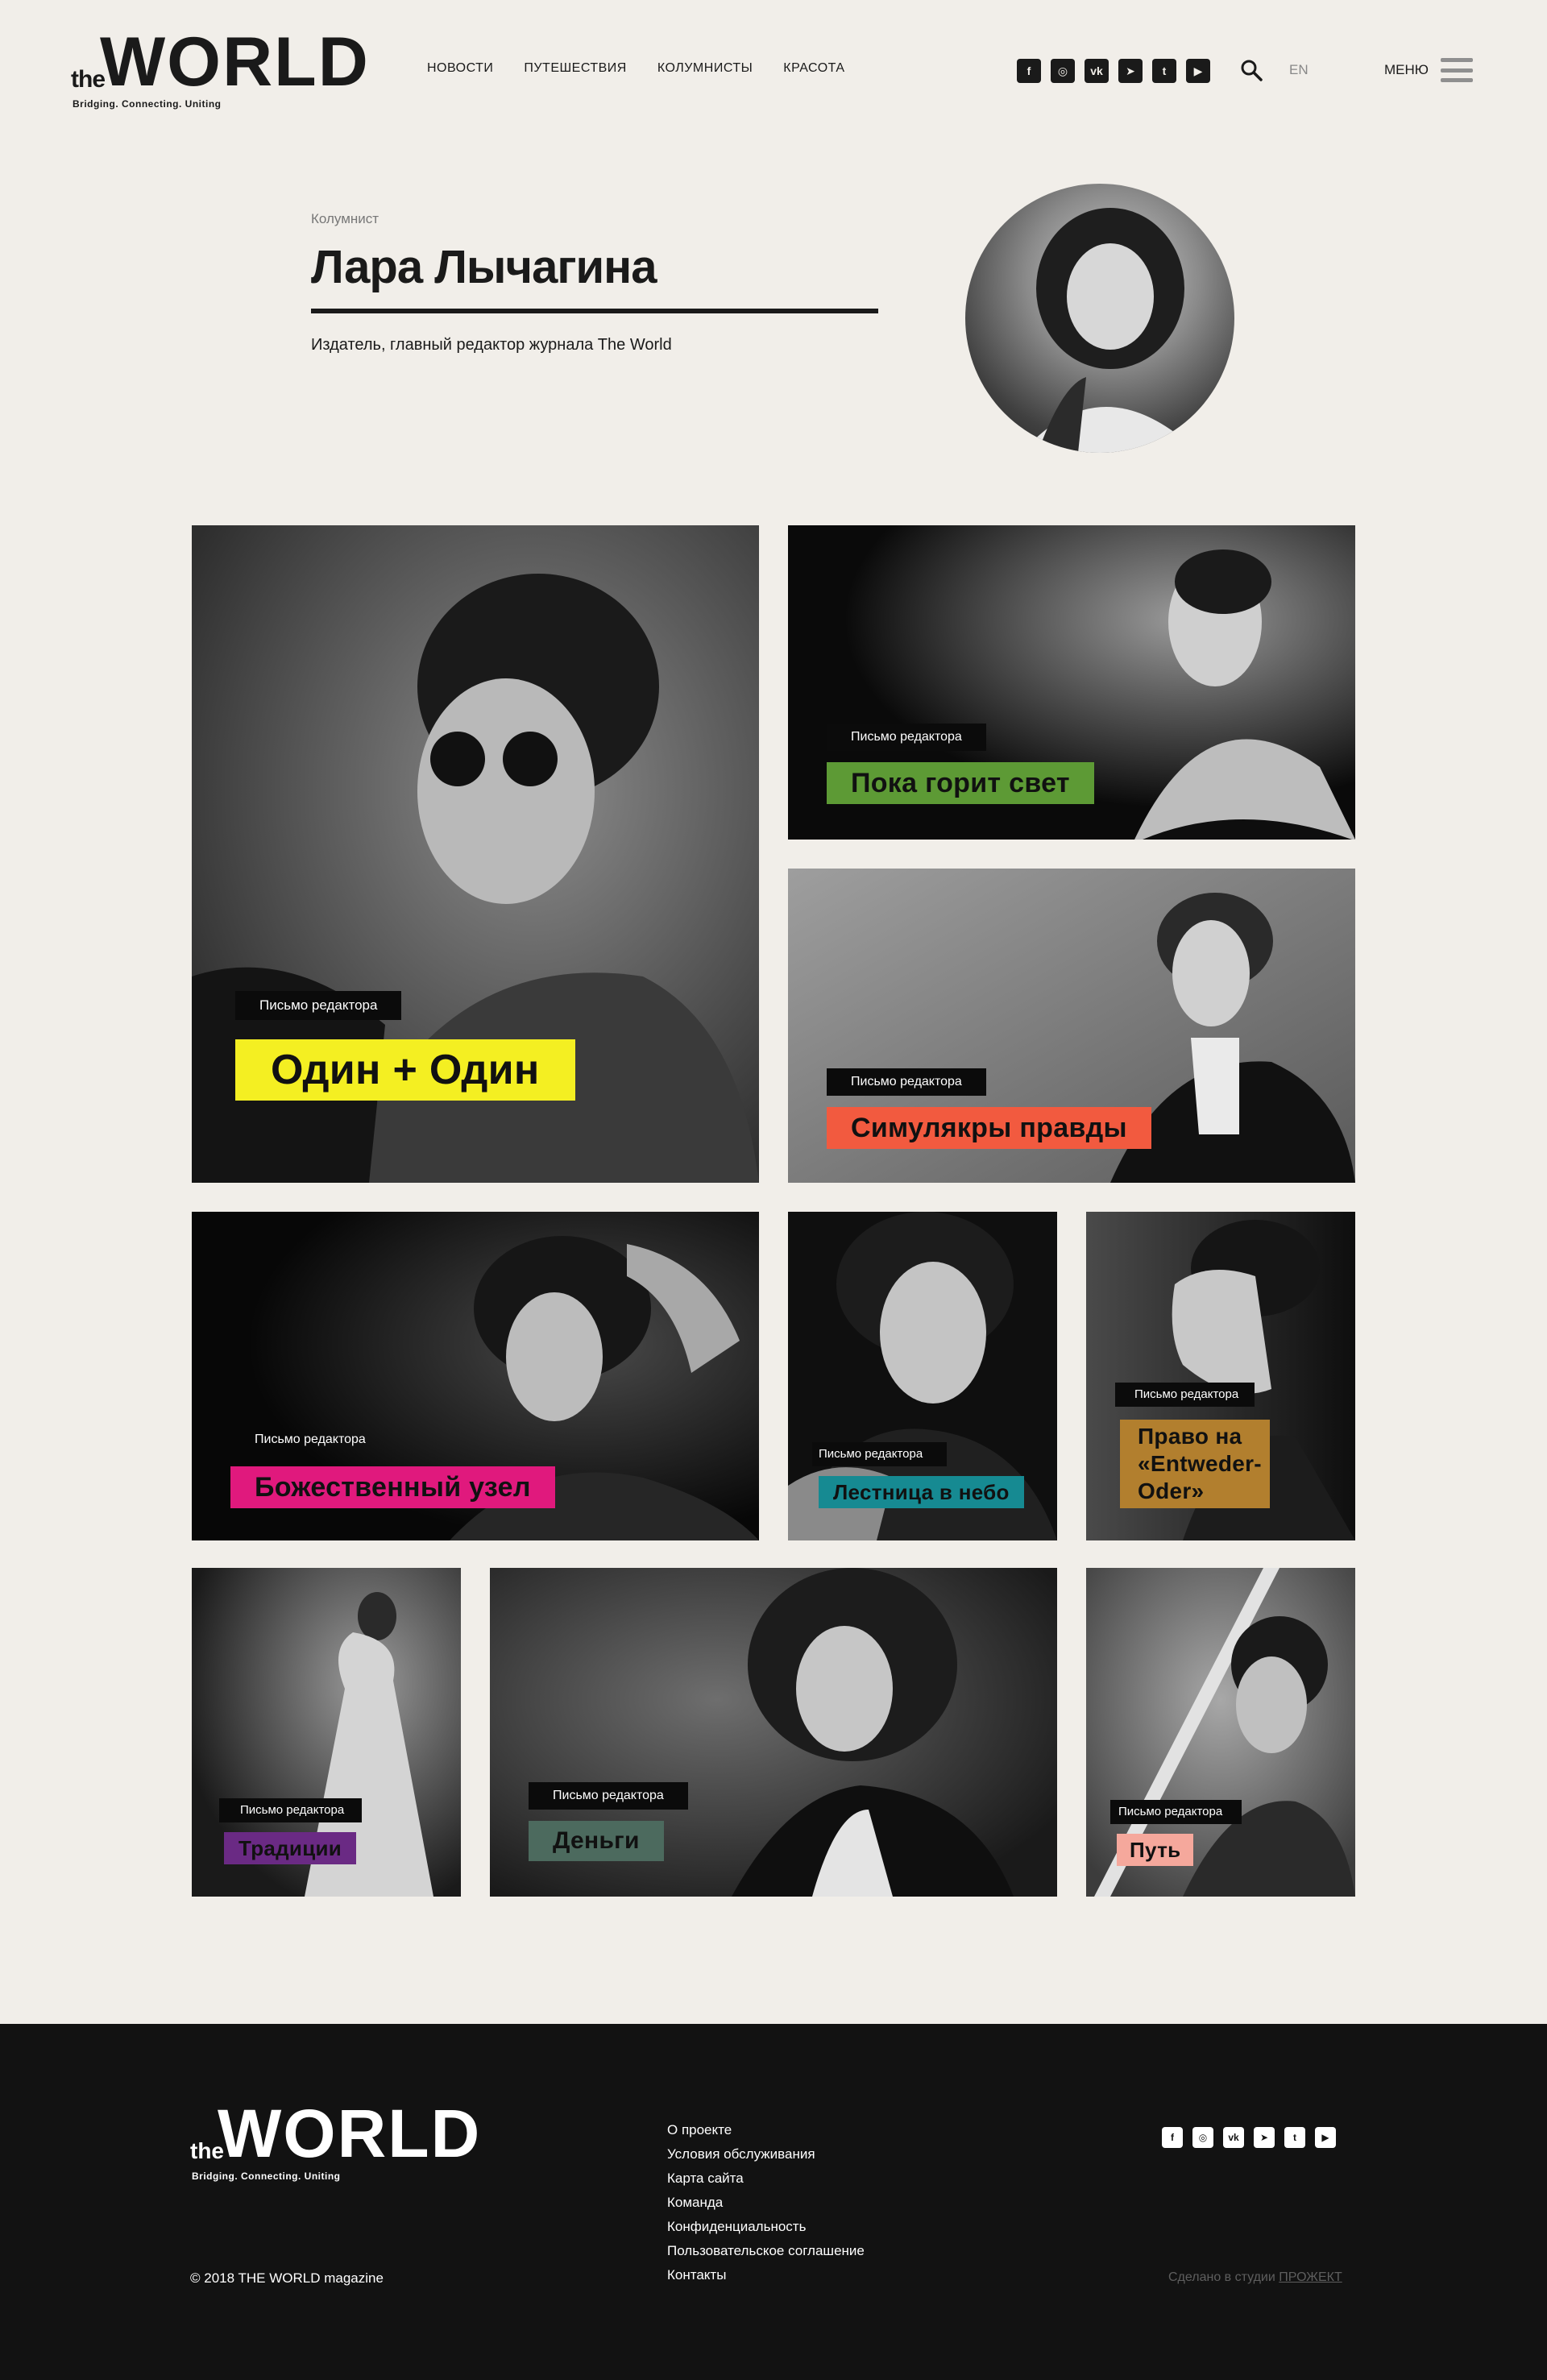 Image resolution: width=1547 pixels, height=2380 pixels. Describe the element at coordinates (1114, 71) in the screenshot. I see `header-social: f ◎ vk ➤ t ▶` at that location.